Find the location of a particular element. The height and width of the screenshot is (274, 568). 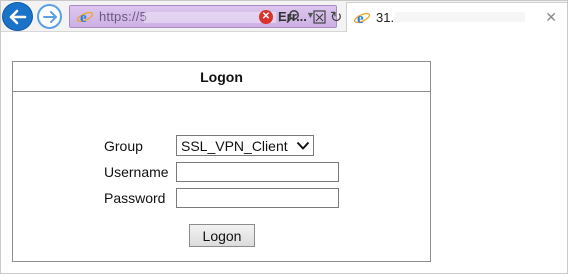

error-icon: ✕ is located at coordinates (266, 16).